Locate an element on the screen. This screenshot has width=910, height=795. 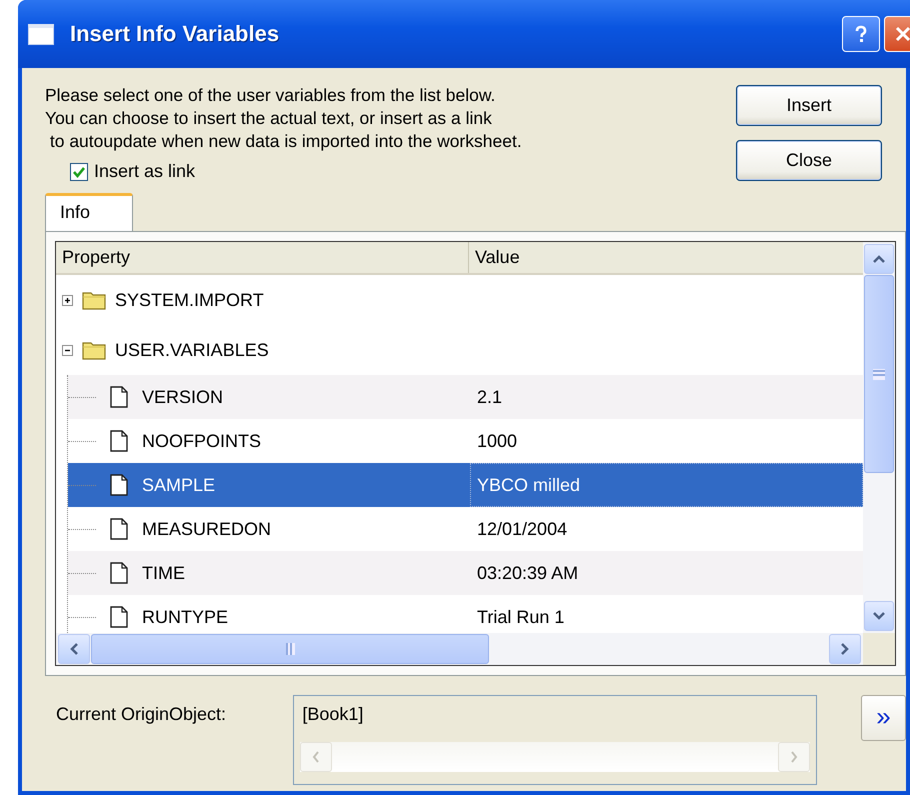
expand-icon is located at coordinates (67, 300).